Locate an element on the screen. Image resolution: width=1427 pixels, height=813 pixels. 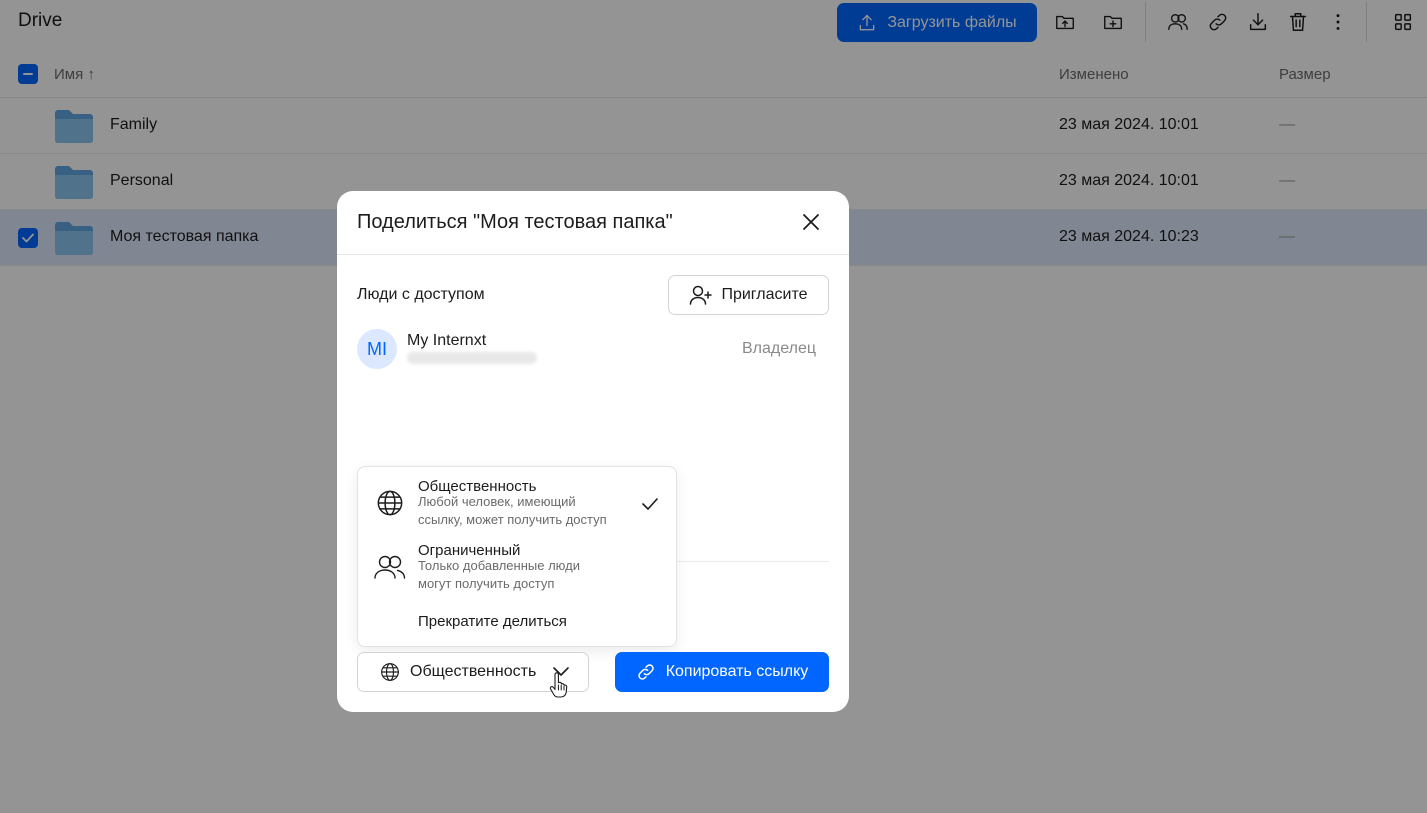
link-icon is located at coordinates (645, 672).